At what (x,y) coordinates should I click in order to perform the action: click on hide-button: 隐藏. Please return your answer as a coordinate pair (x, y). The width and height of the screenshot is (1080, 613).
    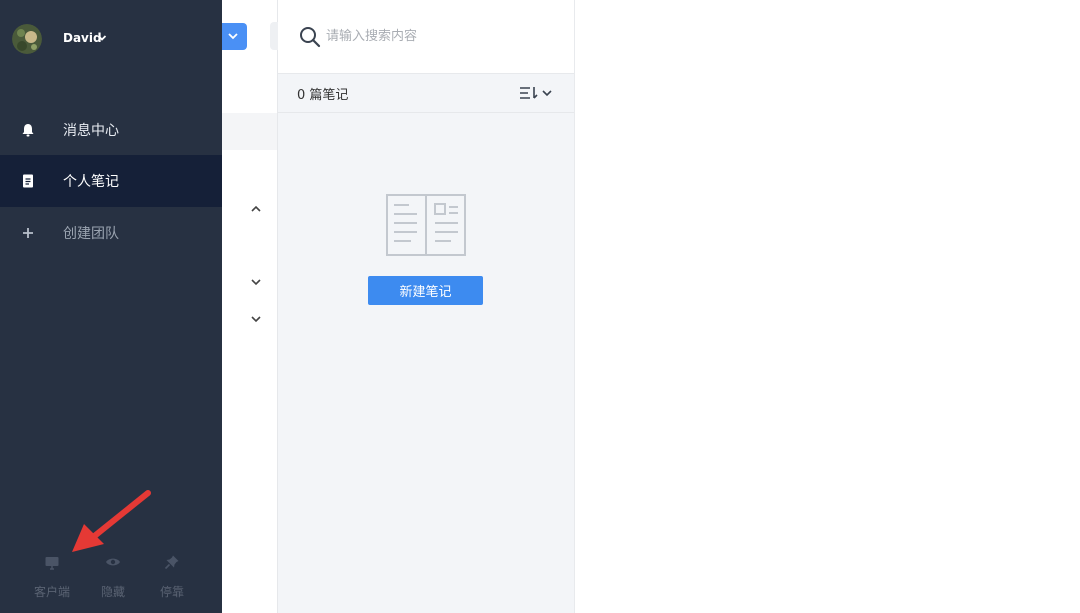
    Looking at the image, I should click on (113, 577).